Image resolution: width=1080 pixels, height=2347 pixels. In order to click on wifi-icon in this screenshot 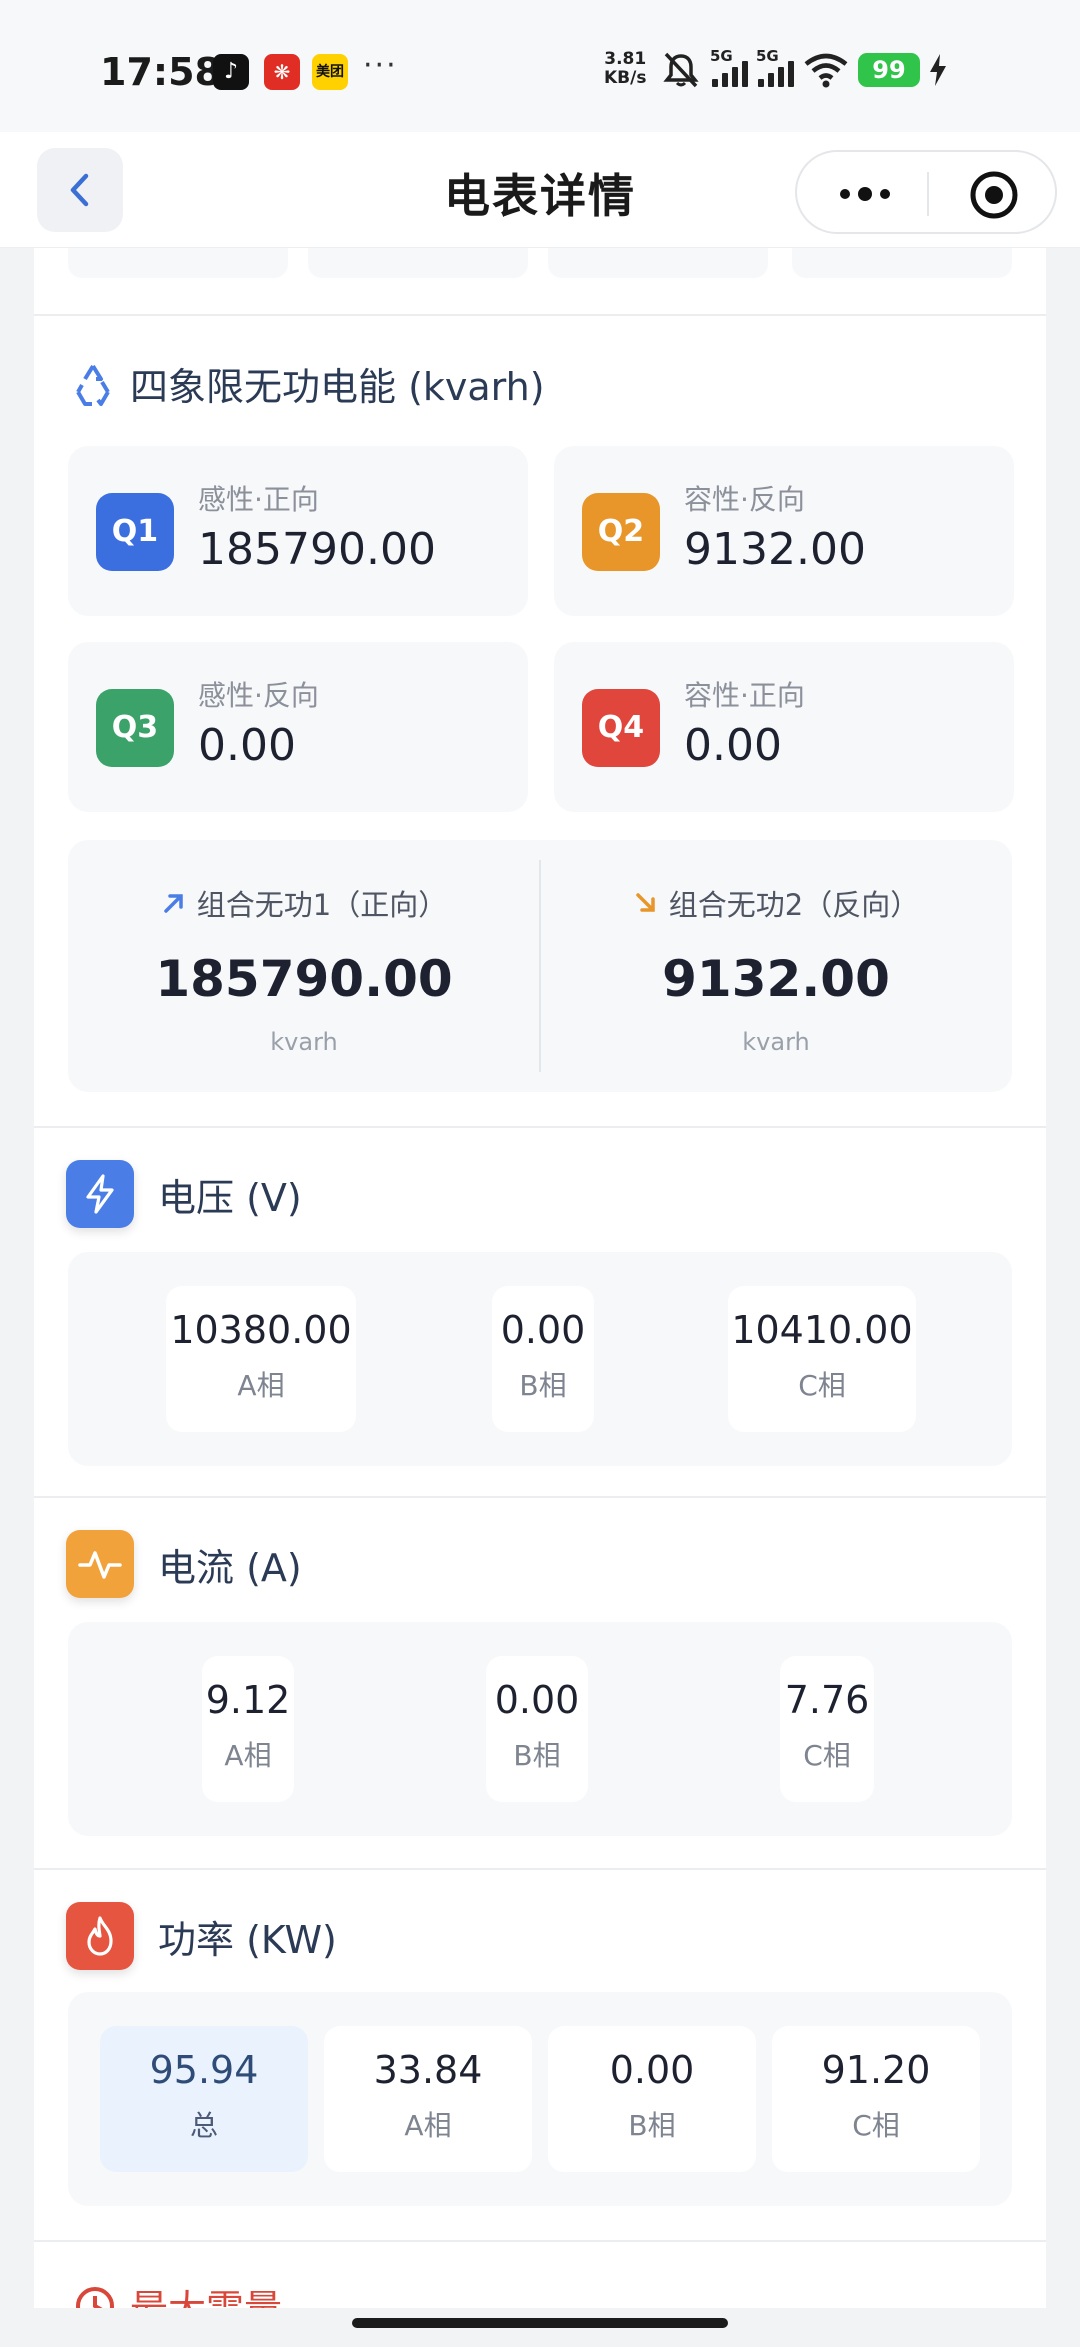, I will do `click(826, 70)`.